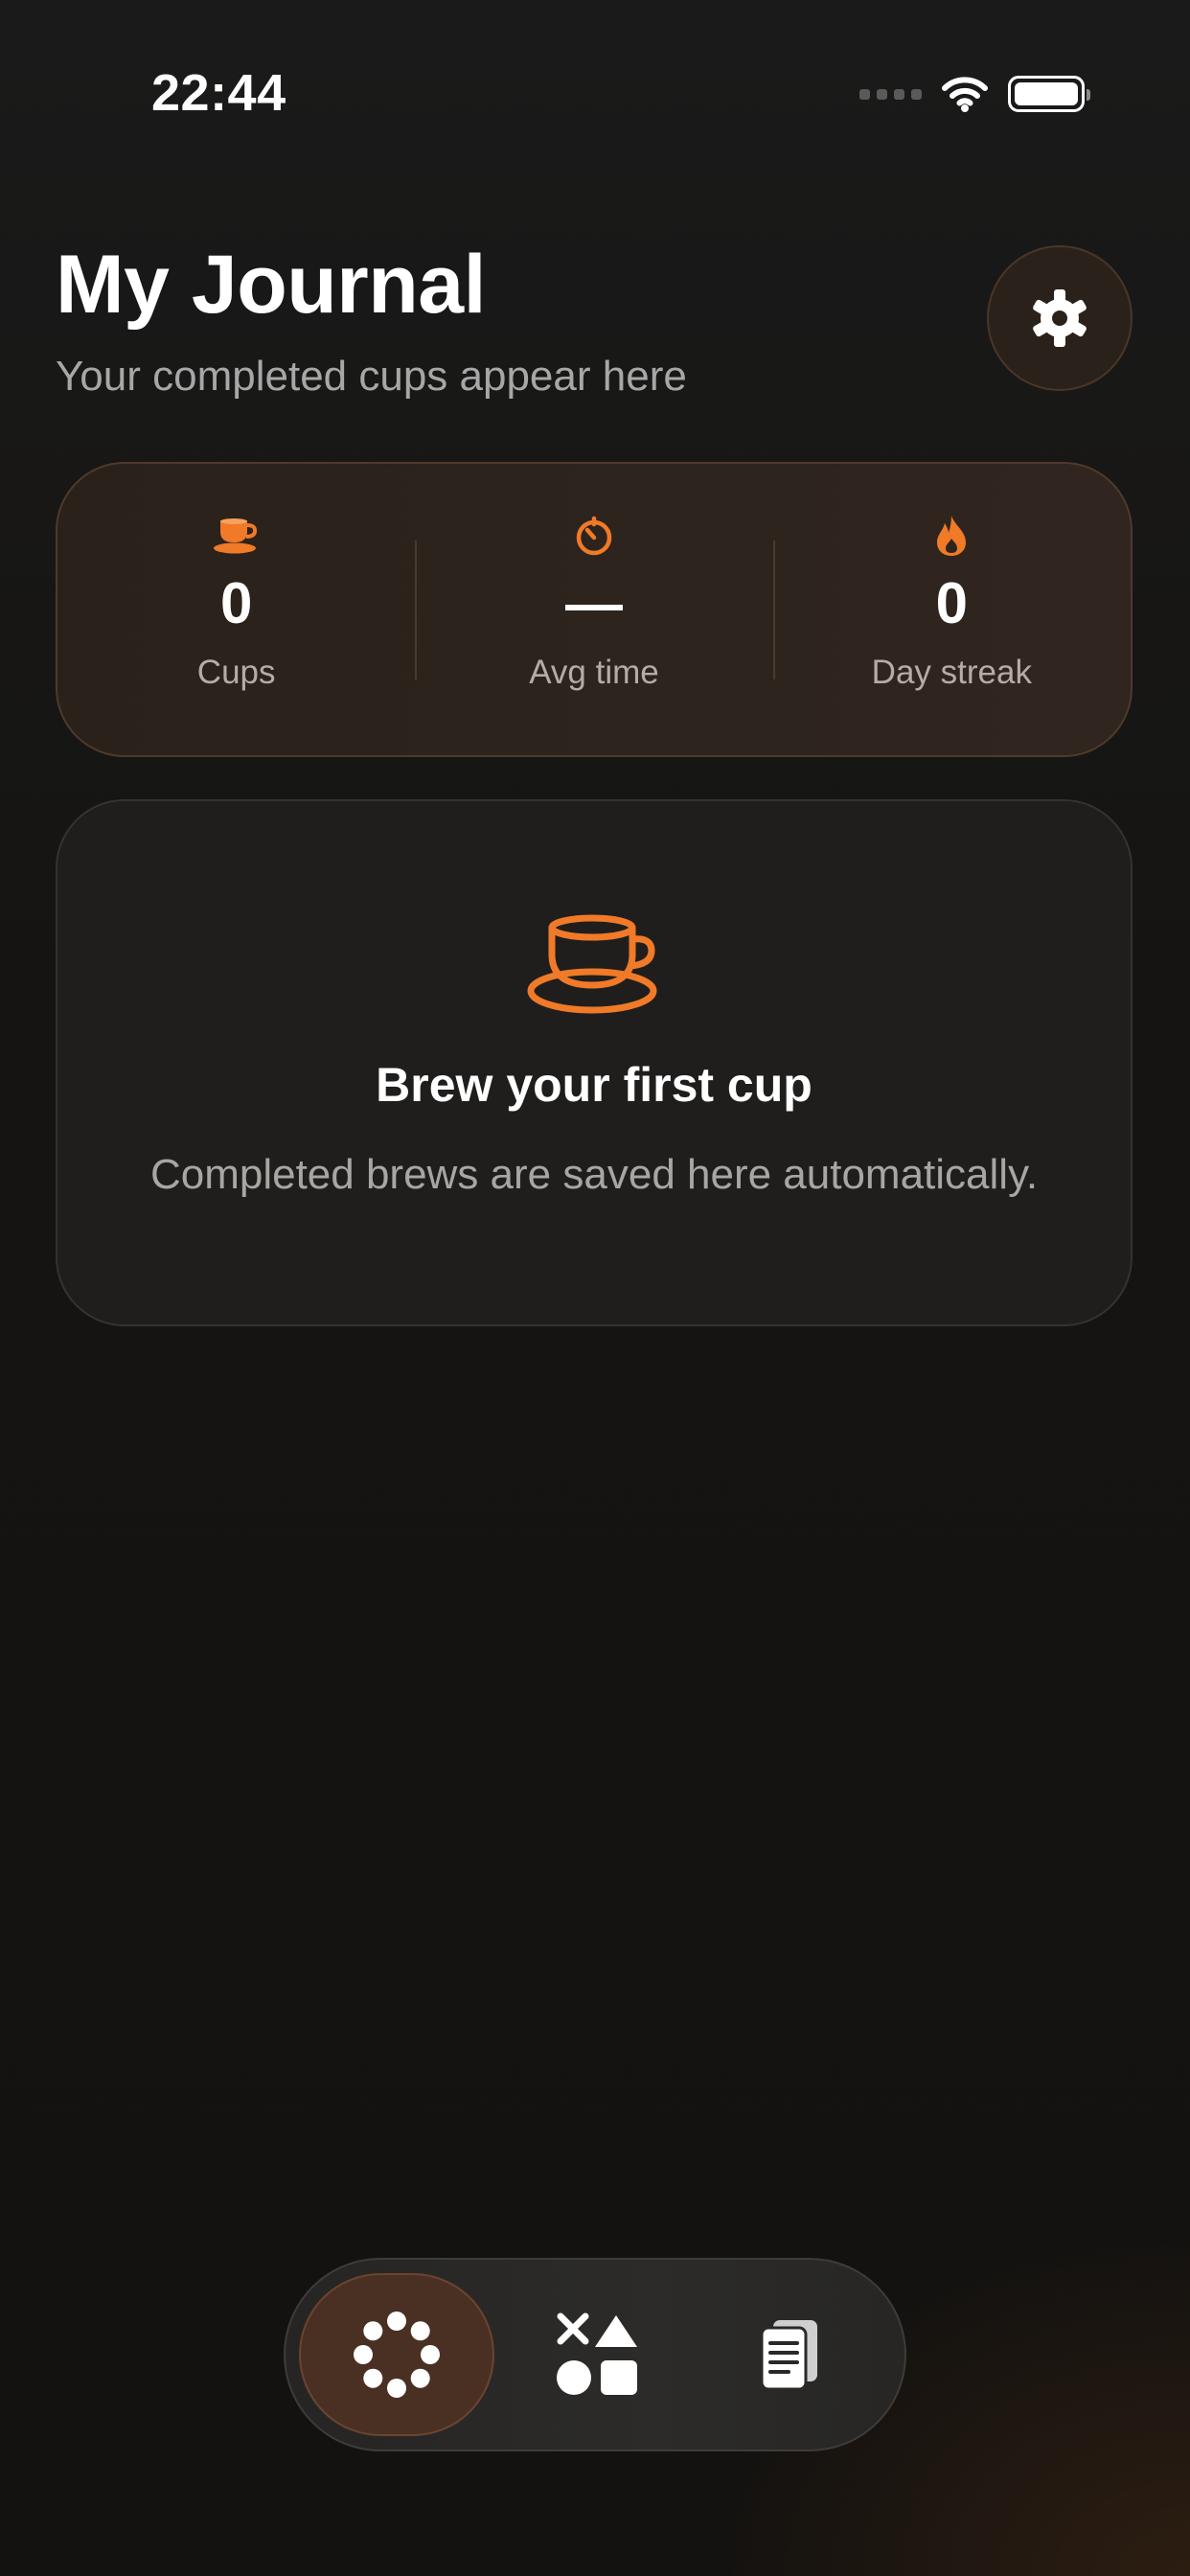 This screenshot has height=2576, width=1190. What do you see at coordinates (218, 93) in the screenshot?
I see `status-time: 22:44` at bounding box center [218, 93].